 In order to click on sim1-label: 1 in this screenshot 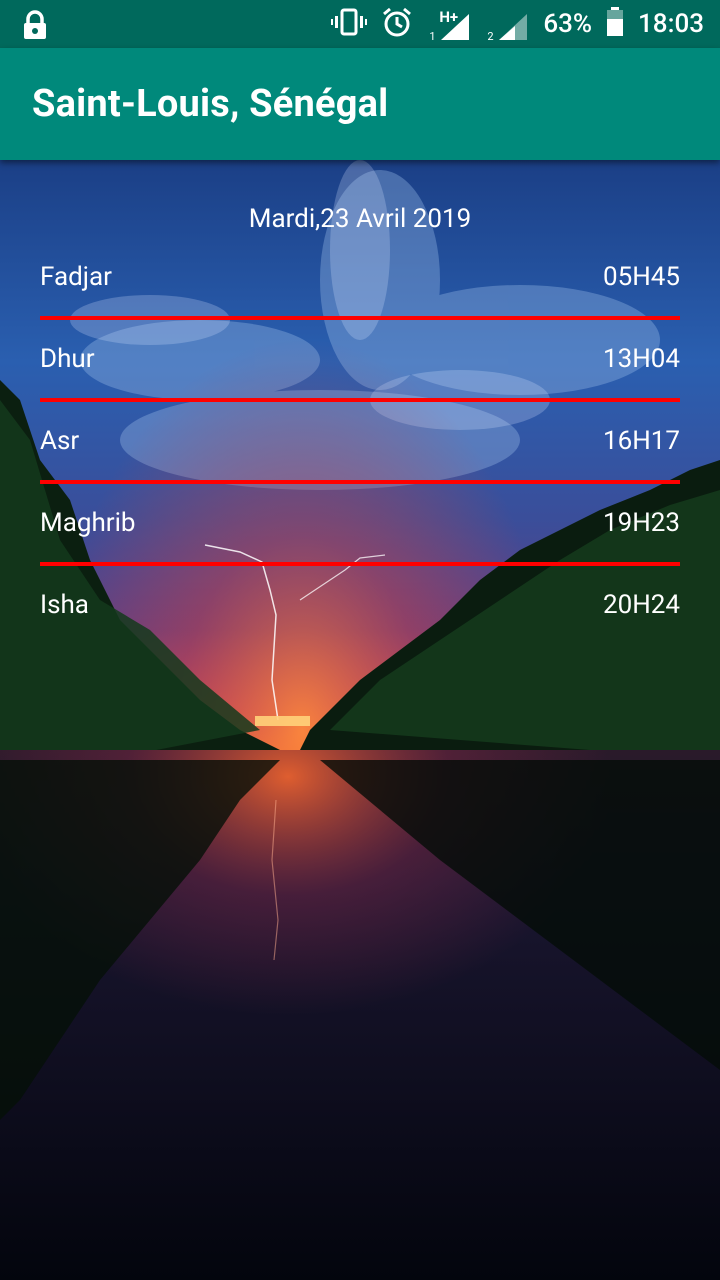, I will do `click(432, 36)`.